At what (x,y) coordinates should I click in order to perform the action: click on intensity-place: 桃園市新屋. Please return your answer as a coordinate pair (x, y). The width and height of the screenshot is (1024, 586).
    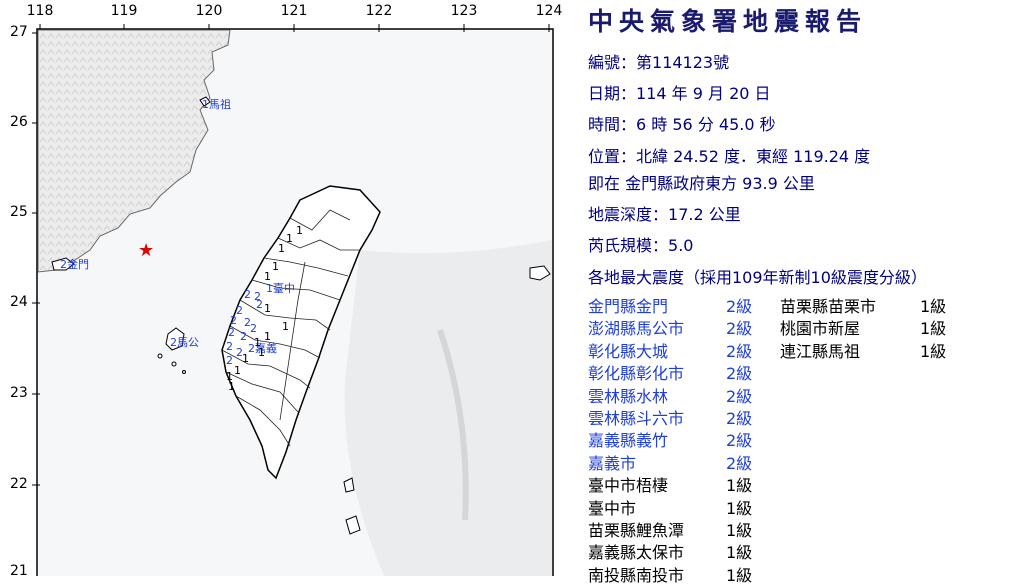
    Looking at the image, I should click on (820, 329).